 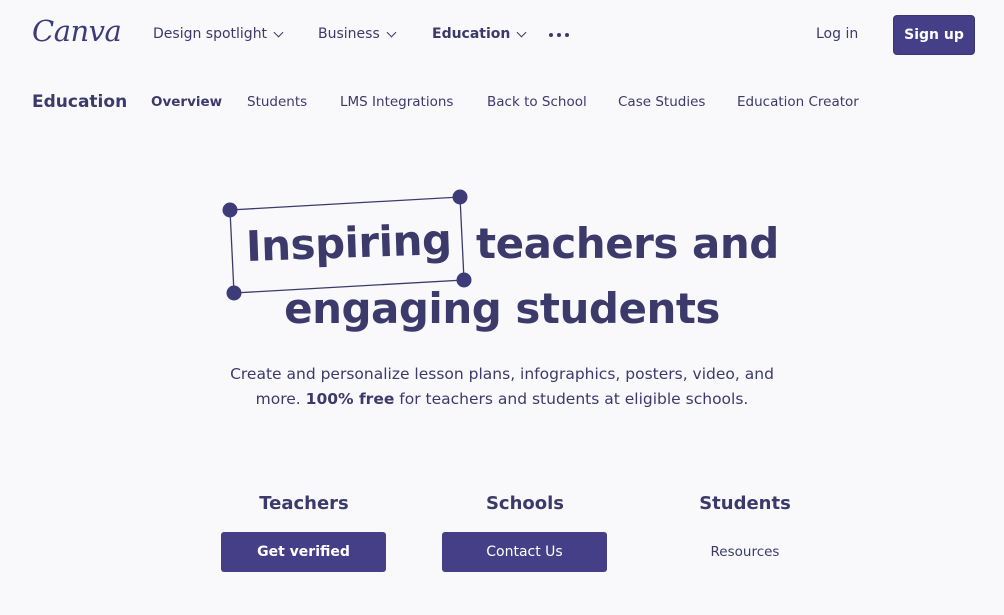 I want to click on nav-design-spotlight-label: Design spotlight, so click(x=210, y=34).